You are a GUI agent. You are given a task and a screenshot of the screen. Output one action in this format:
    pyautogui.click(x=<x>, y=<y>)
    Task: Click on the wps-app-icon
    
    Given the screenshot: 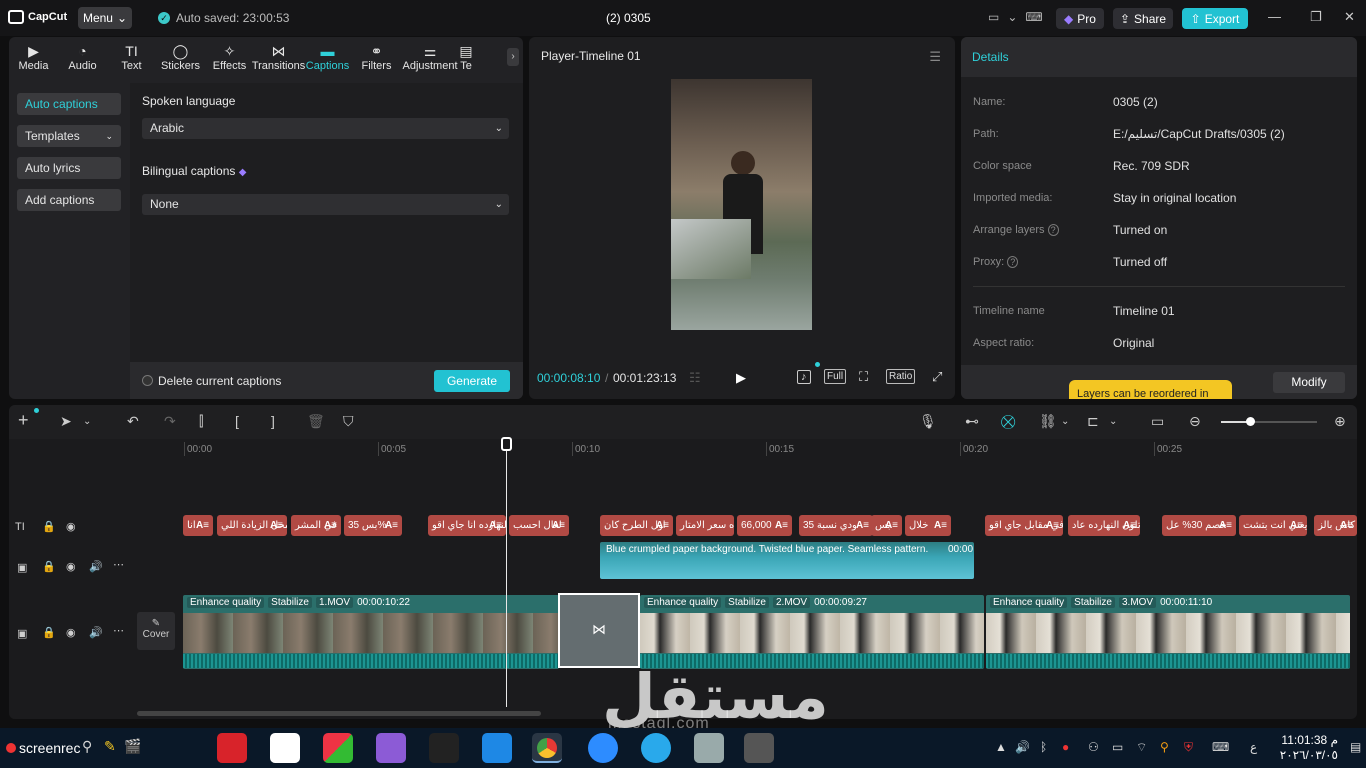 What is the action you would take?
    pyautogui.click(x=232, y=748)
    